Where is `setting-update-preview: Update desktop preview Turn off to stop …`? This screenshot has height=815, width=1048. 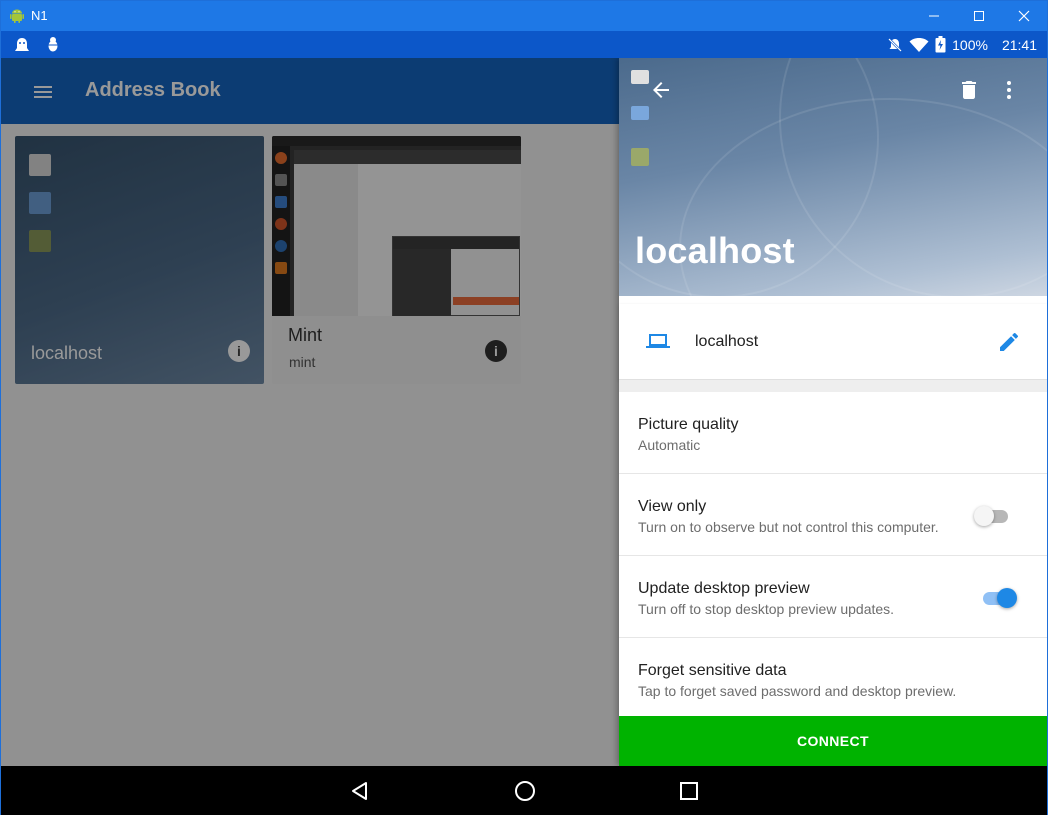 setting-update-preview: Update desktop preview Turn off to stop … is located at coordinates (833, 597).